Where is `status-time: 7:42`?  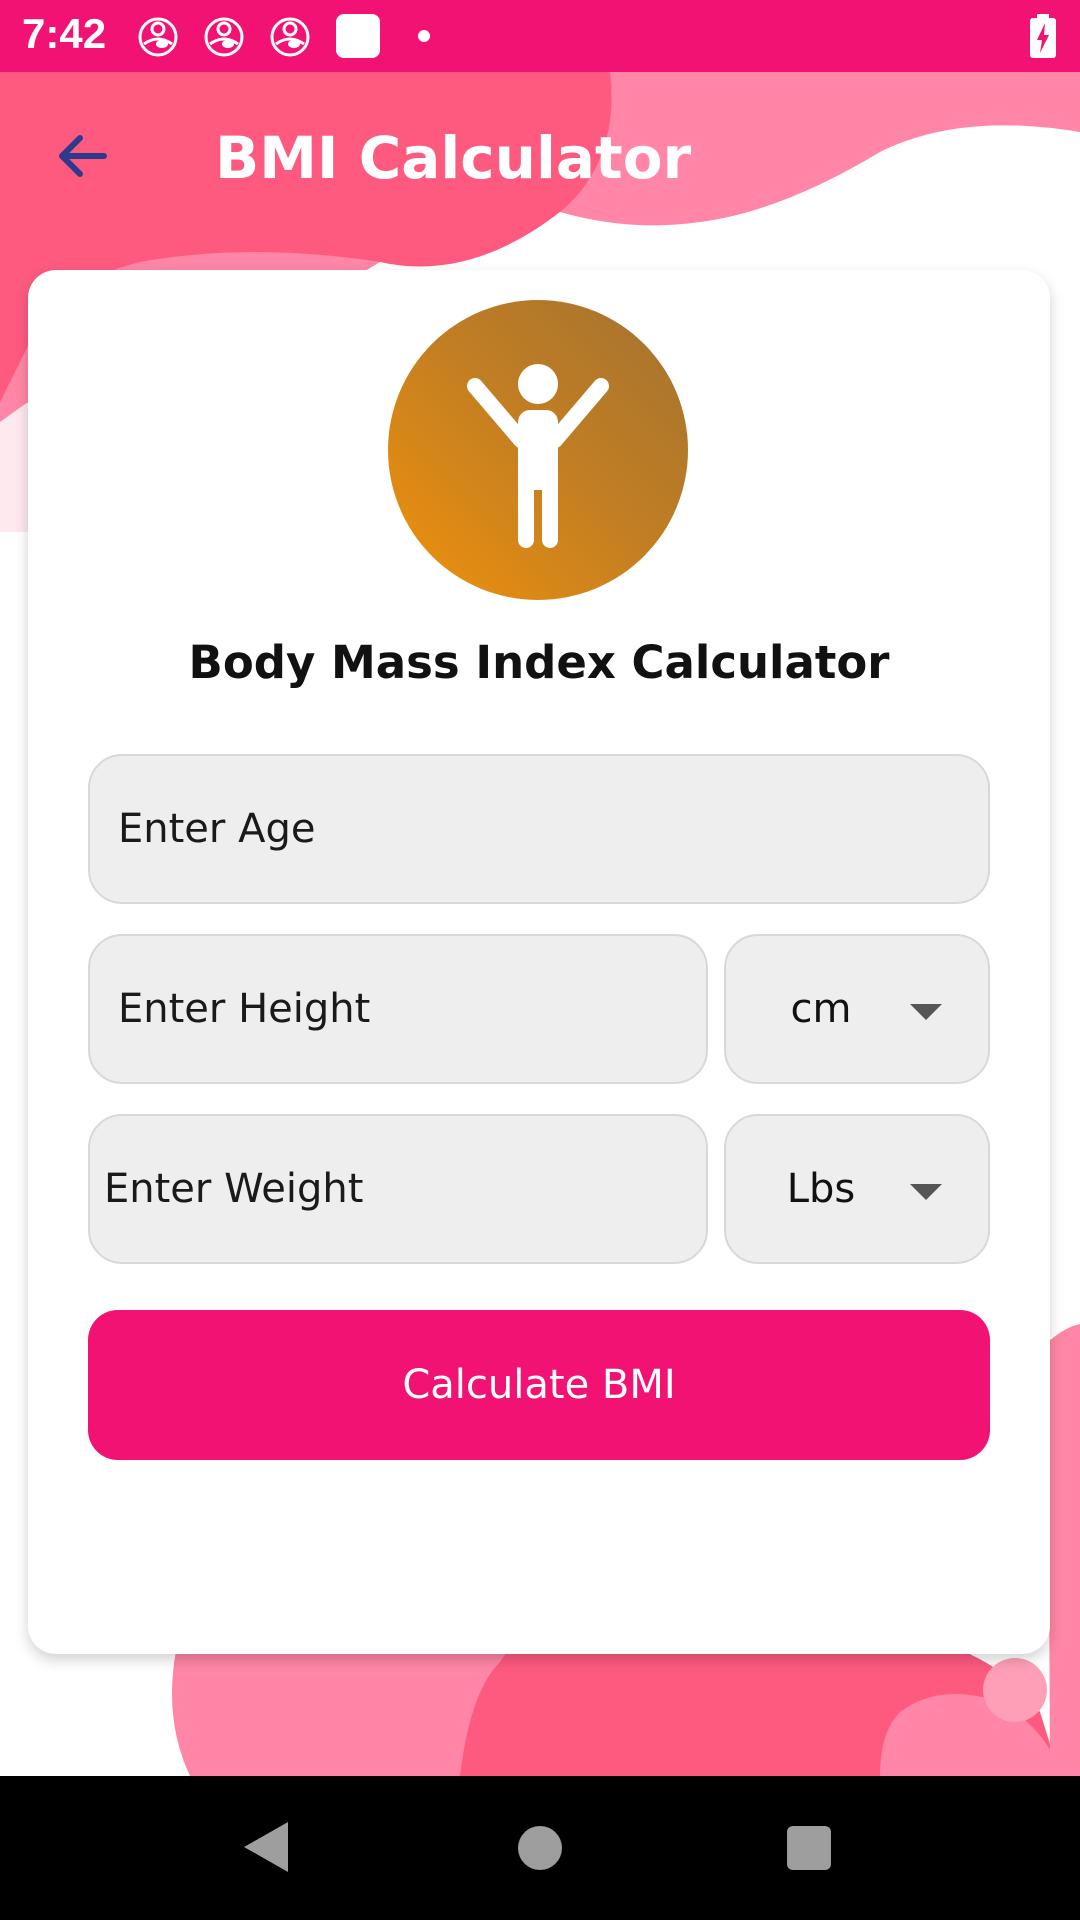
status-time: 7:42 is located at coordinates (64, 33).